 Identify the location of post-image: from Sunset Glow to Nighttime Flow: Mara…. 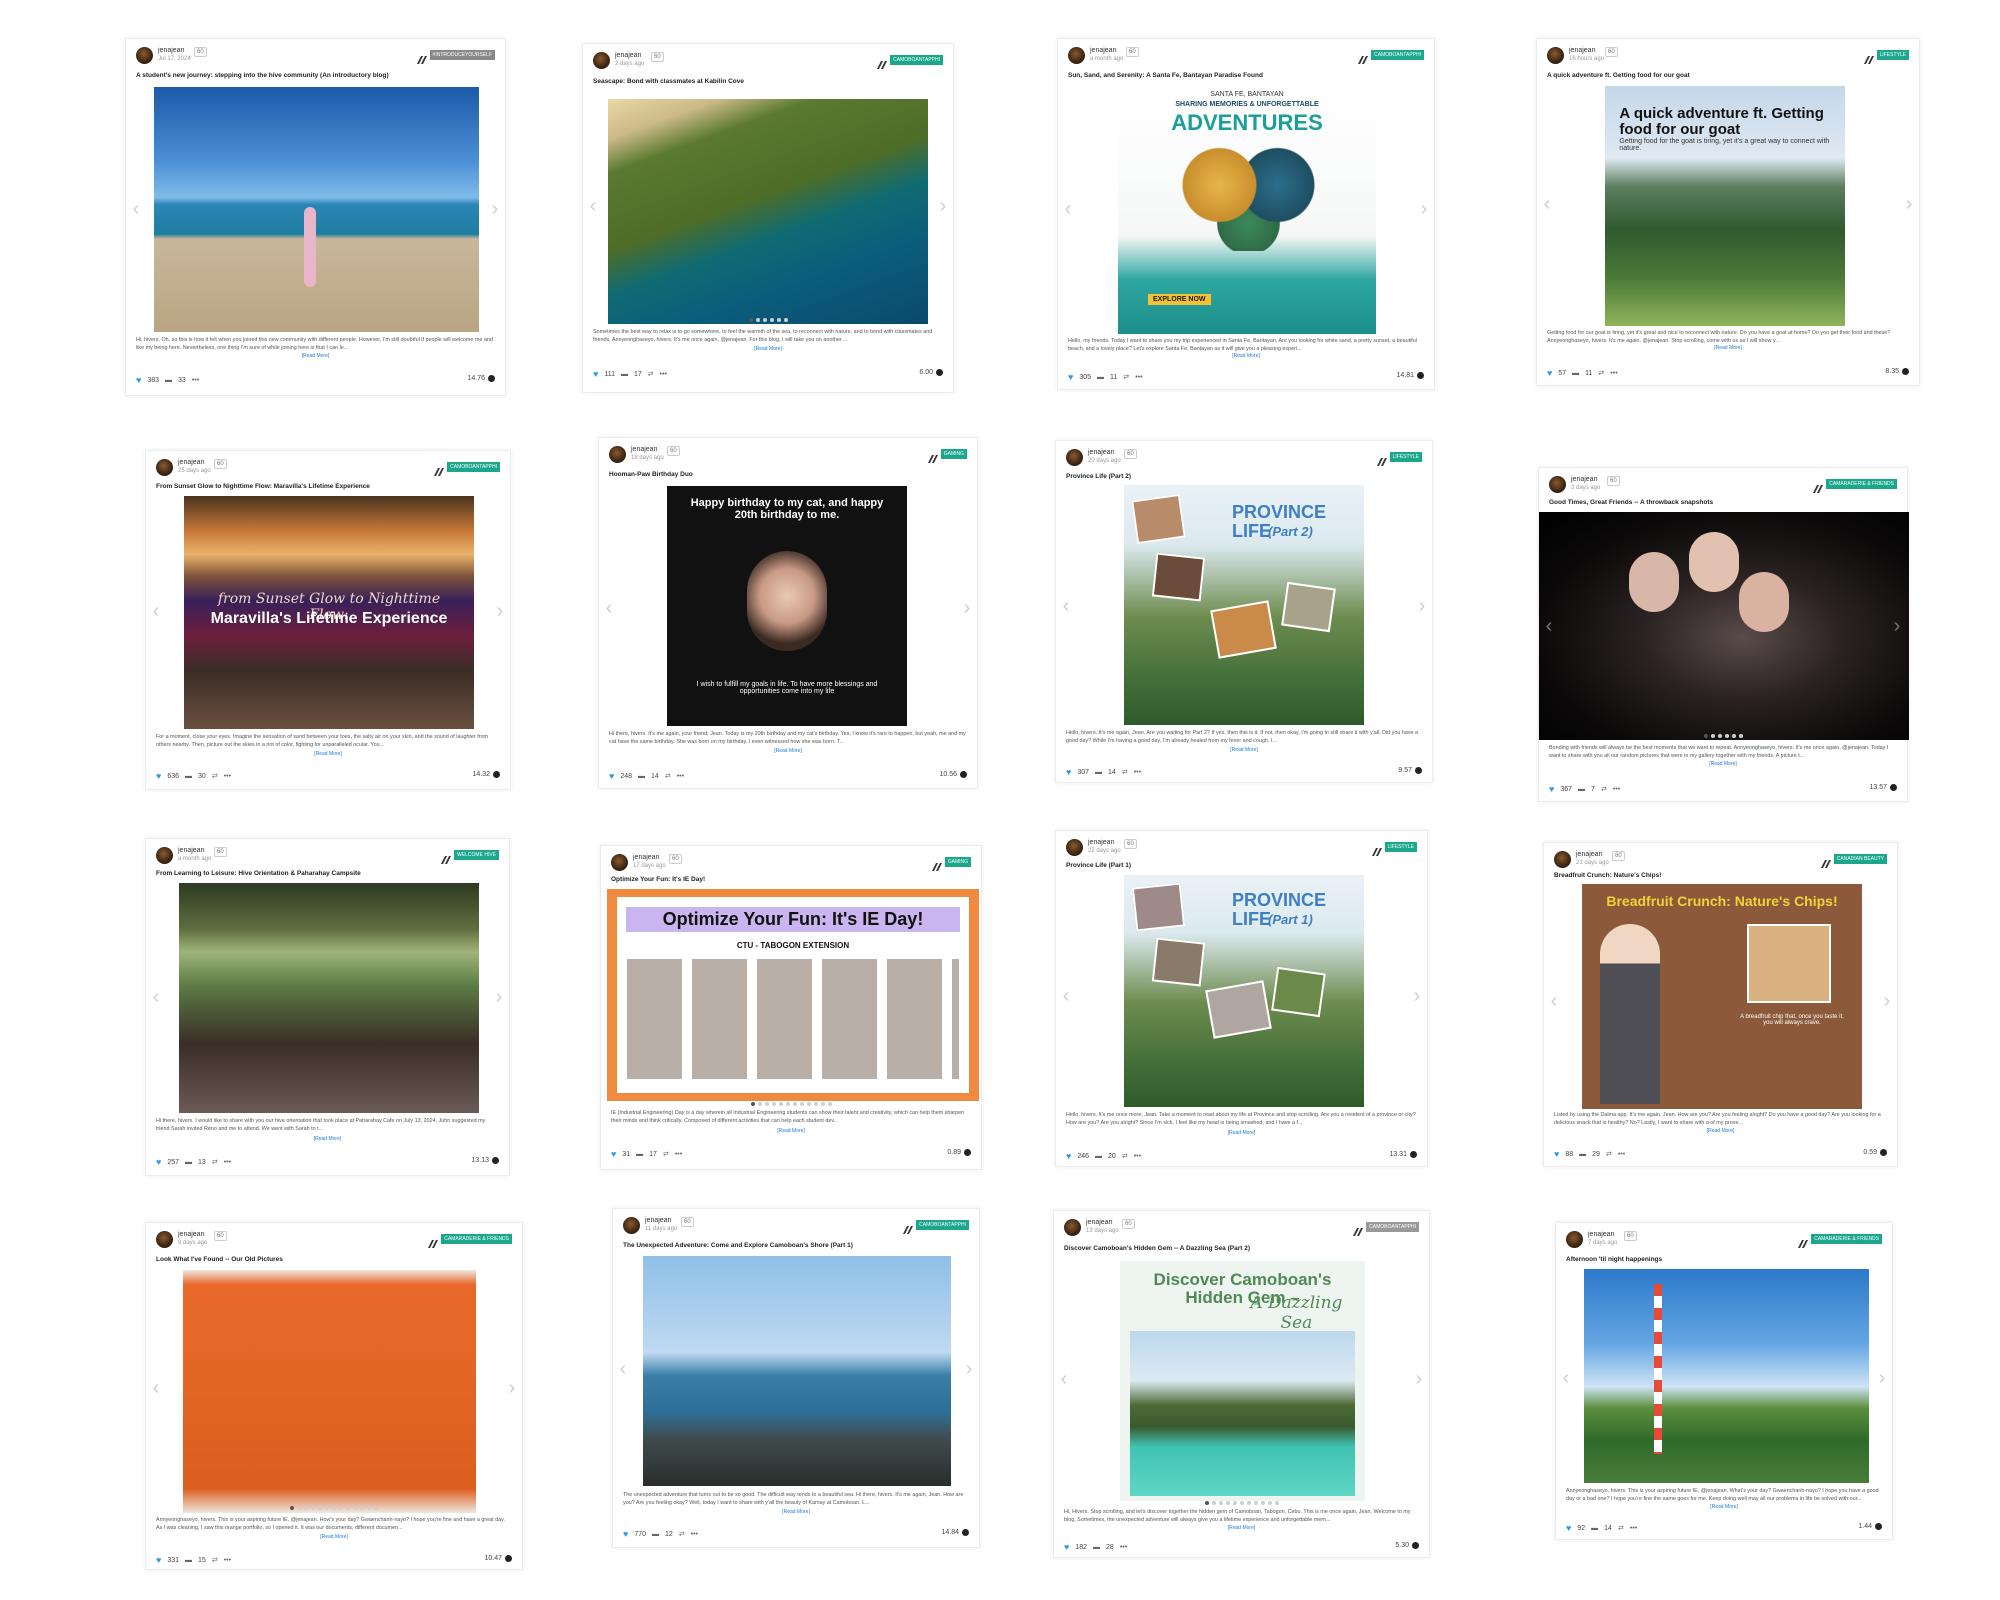
(329, 612).